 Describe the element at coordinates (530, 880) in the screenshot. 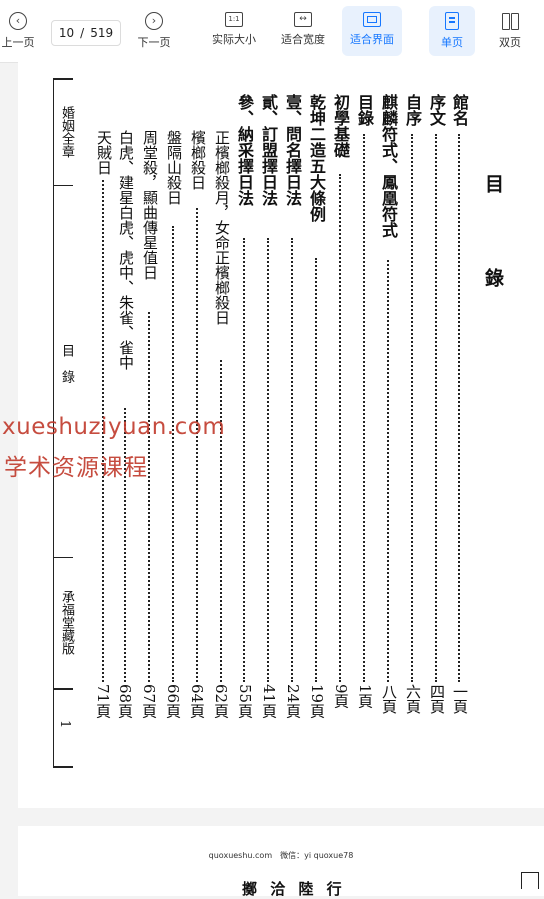

I see `next-page-corner-mark` at that location.